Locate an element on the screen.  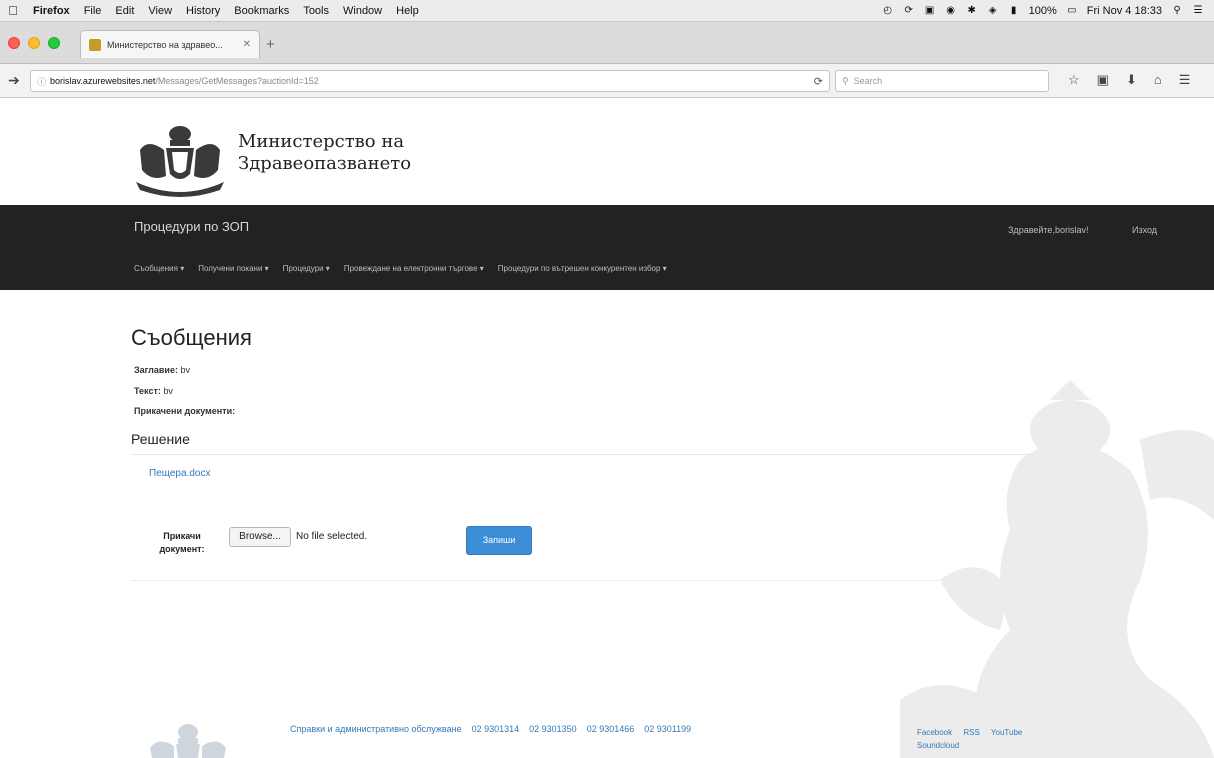
spotlight-search-icon: ⚲ is located at coordinates (1177, 11).